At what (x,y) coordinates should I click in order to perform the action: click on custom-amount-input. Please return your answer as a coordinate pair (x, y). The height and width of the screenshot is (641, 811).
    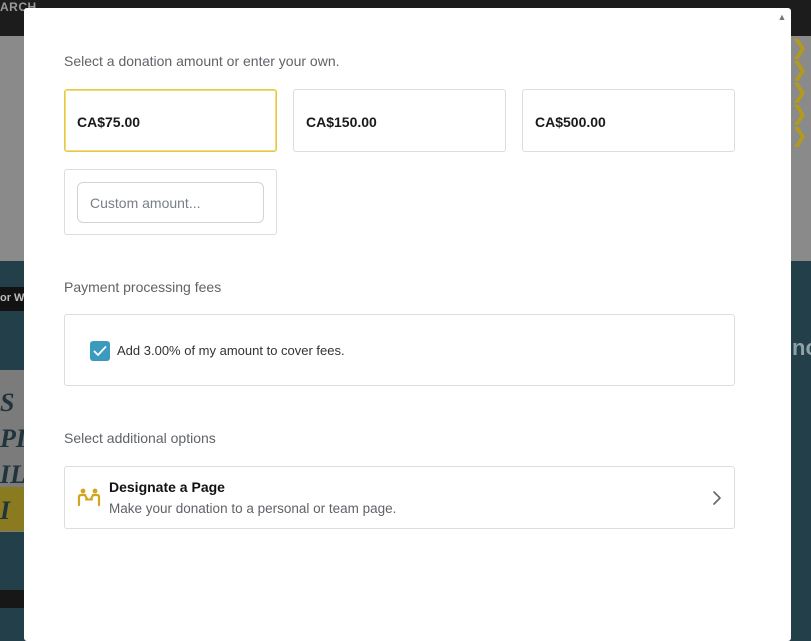
    Looking at the image, I should click on (170, 202).